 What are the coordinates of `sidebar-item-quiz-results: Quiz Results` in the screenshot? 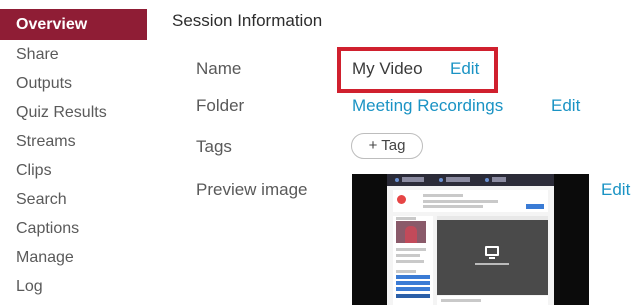 It's located at (73, 112).